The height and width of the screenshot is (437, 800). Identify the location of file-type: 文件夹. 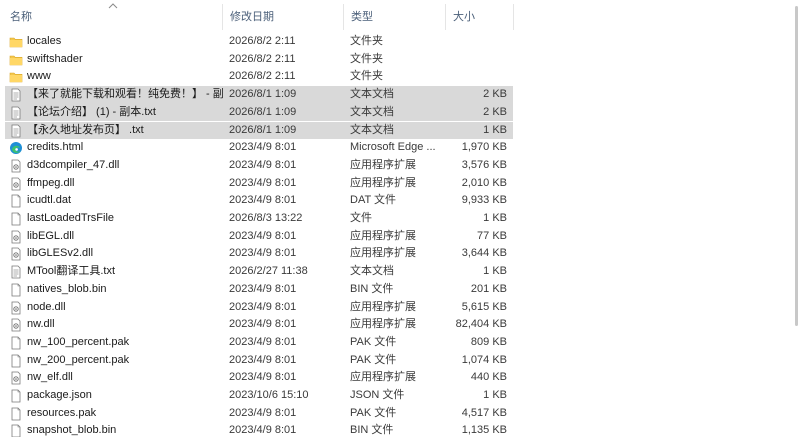
(366, 58).